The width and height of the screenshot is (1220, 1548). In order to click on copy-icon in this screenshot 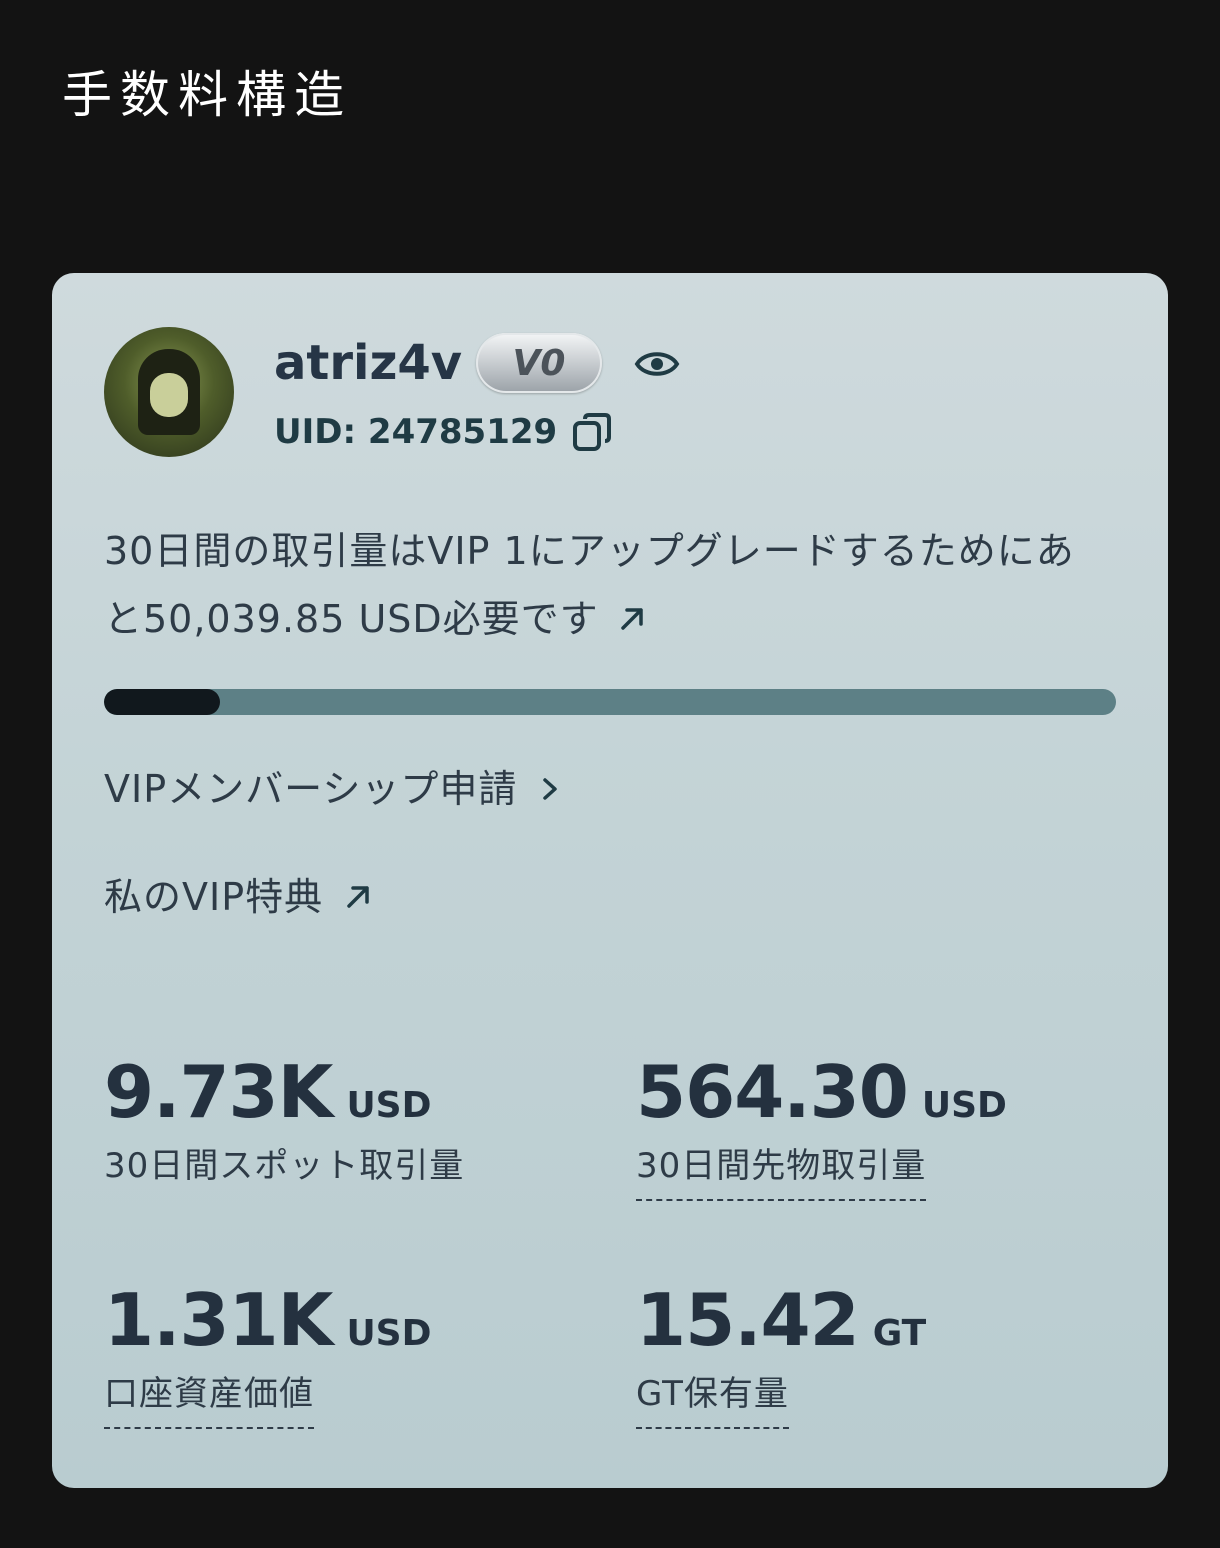, I will do `click(592, 432)`.